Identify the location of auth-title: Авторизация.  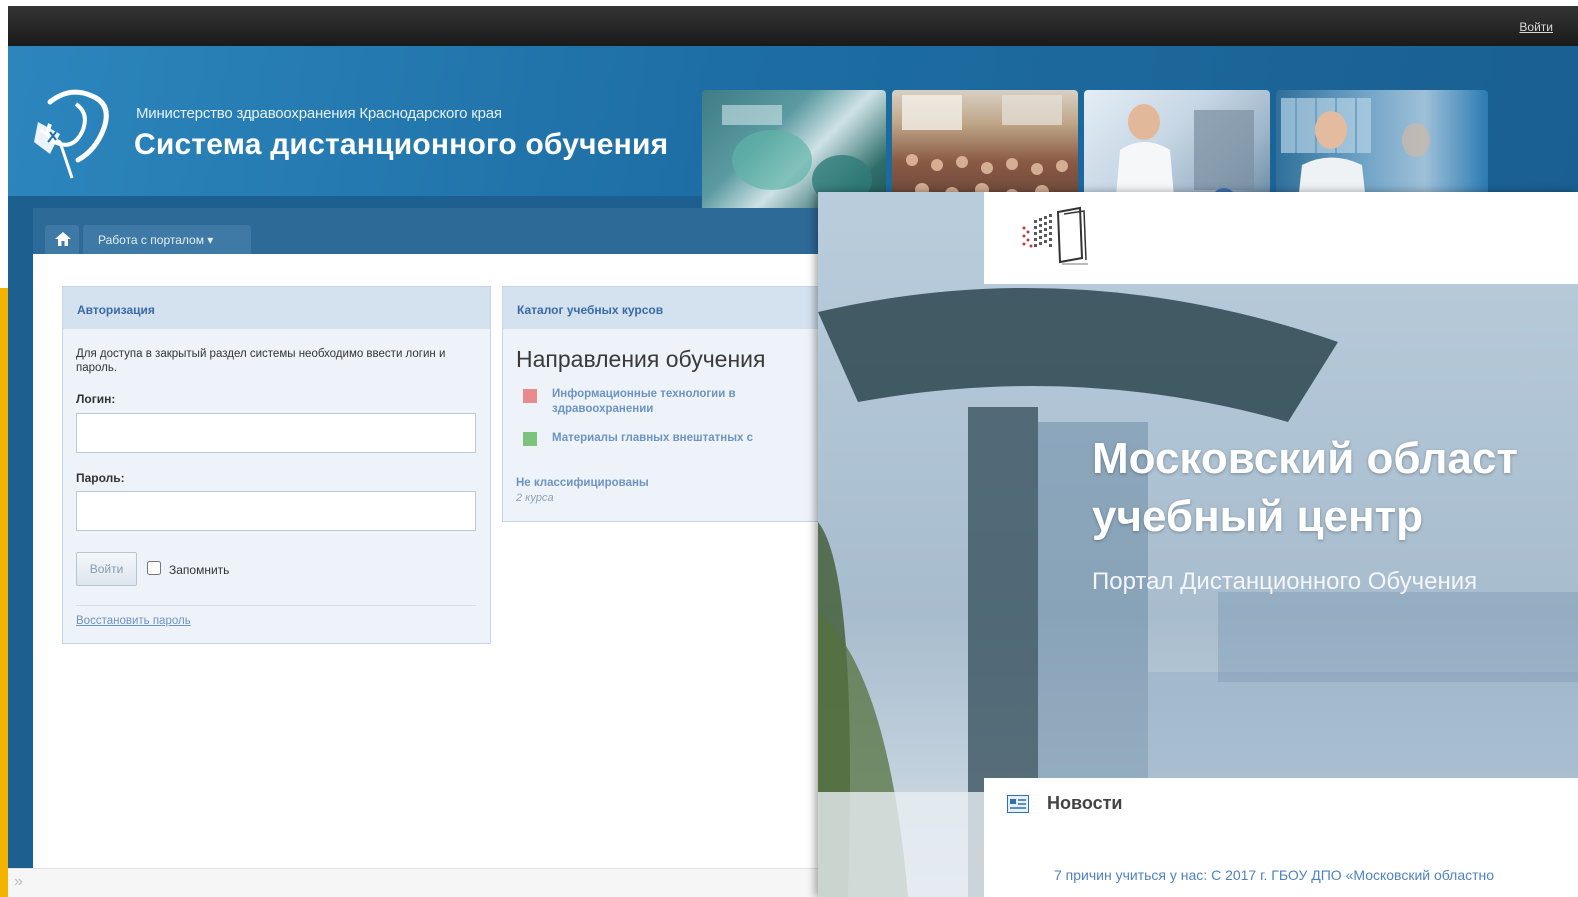
(116, 310).